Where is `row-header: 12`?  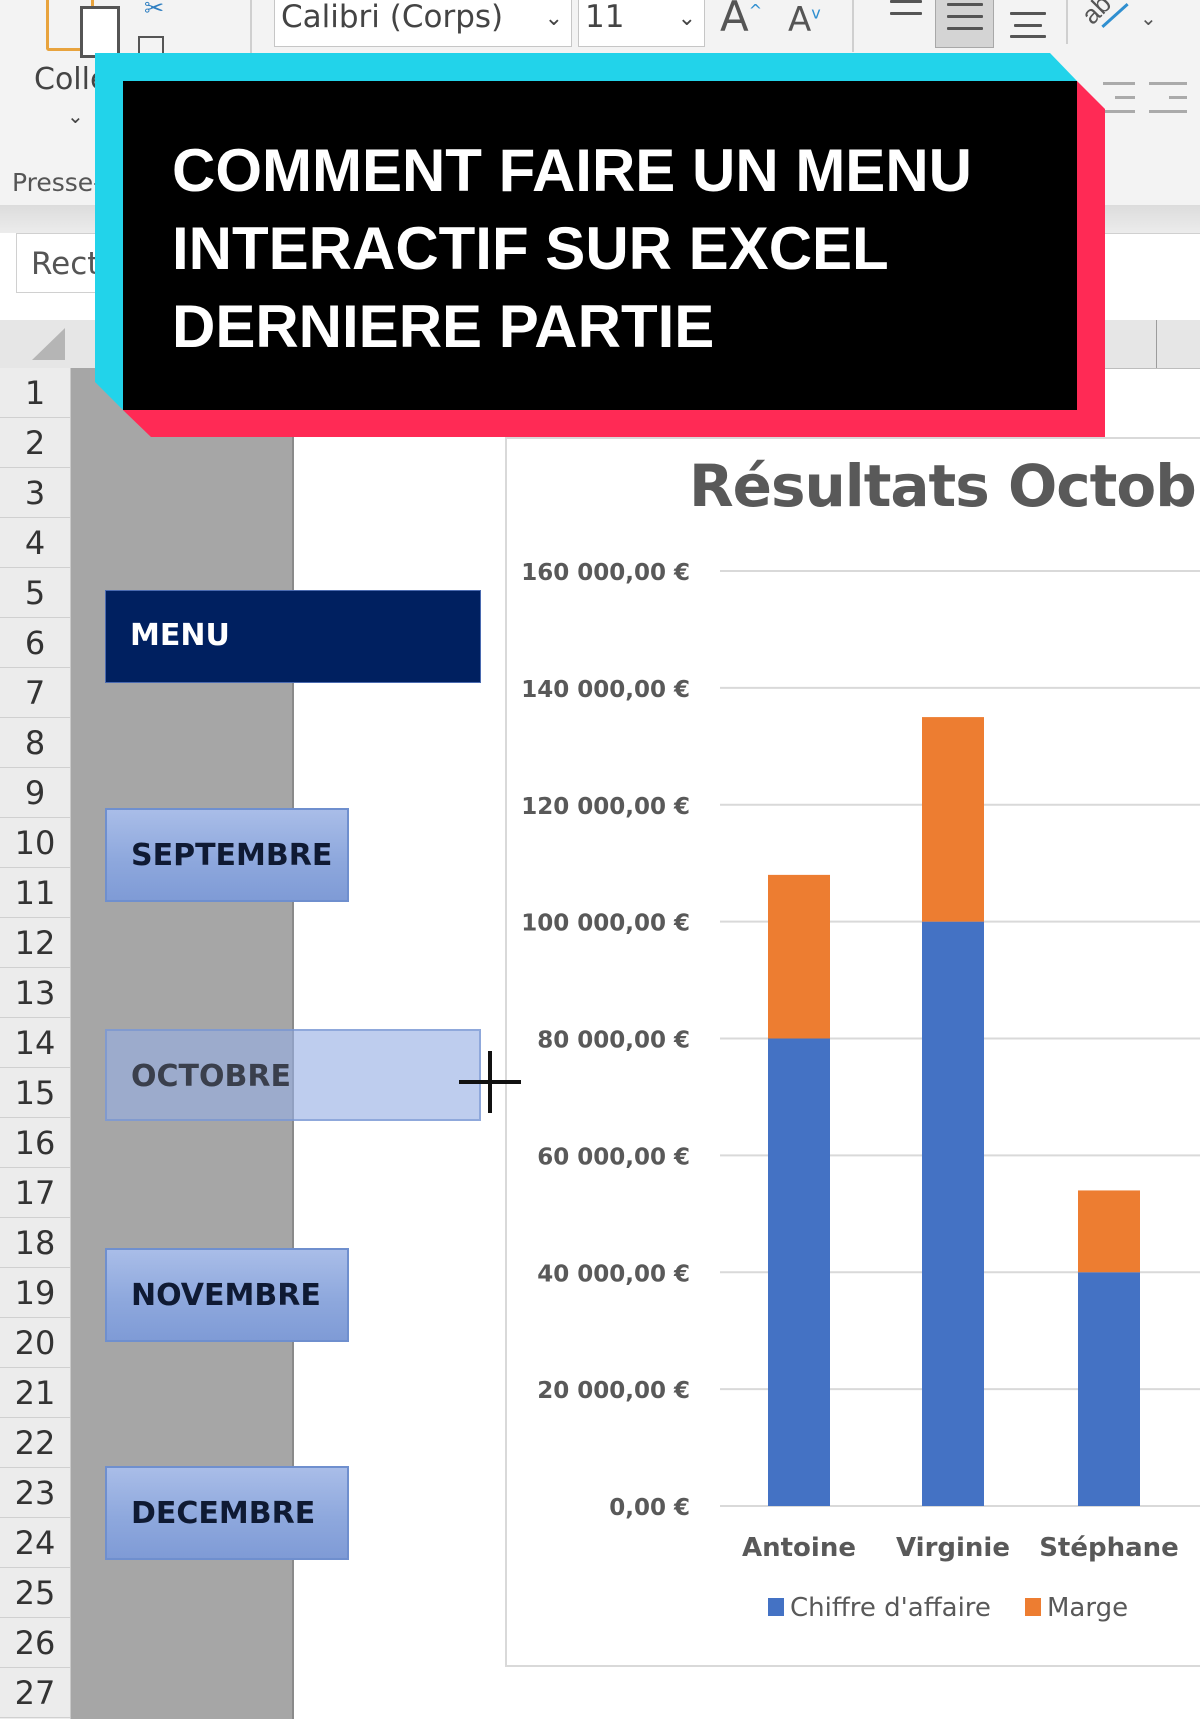
row-header: 12 is located at coordinates (35, 943).